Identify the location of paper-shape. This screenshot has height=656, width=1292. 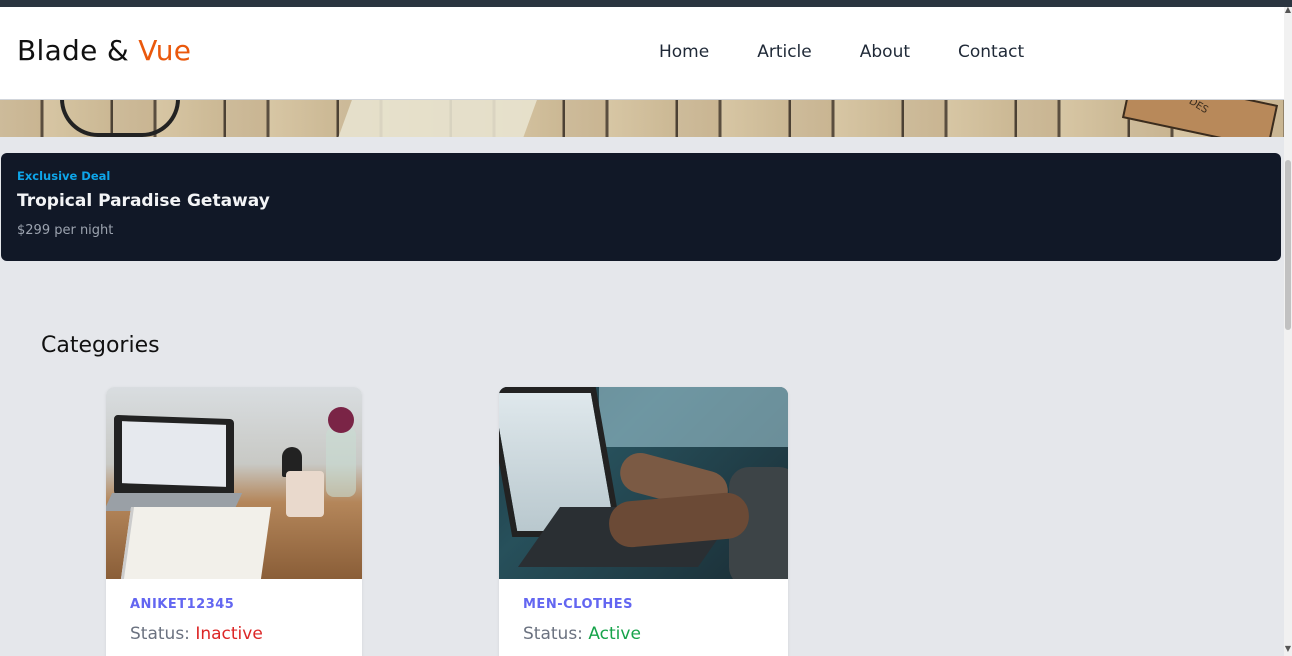
(437, 118).